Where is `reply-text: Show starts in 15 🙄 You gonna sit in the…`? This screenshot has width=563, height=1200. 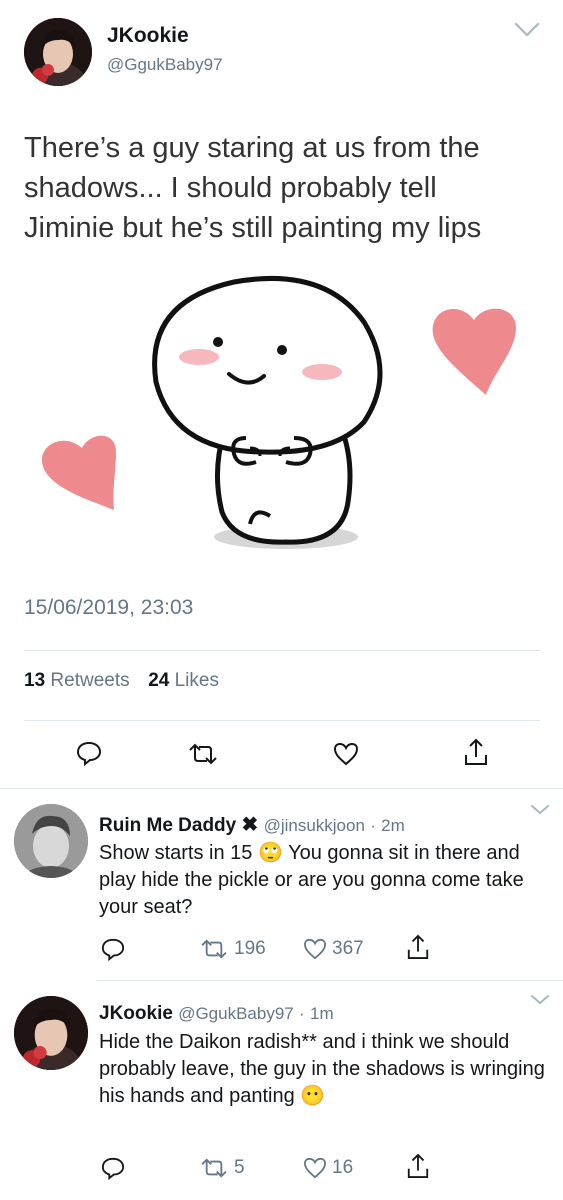 reply-text: Show starts in 15 🙄 You gonna sit in the… is located at coordinates (311, 880).